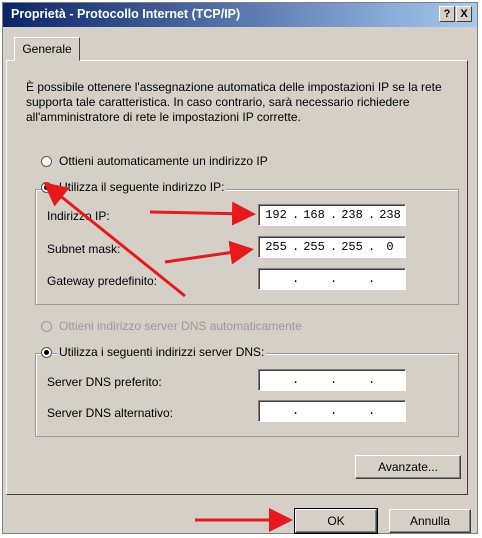 The width and height of the screenshot is (482, 538). I want to click on ip-address-label: Indirizzo IP:, so click(78, 216).